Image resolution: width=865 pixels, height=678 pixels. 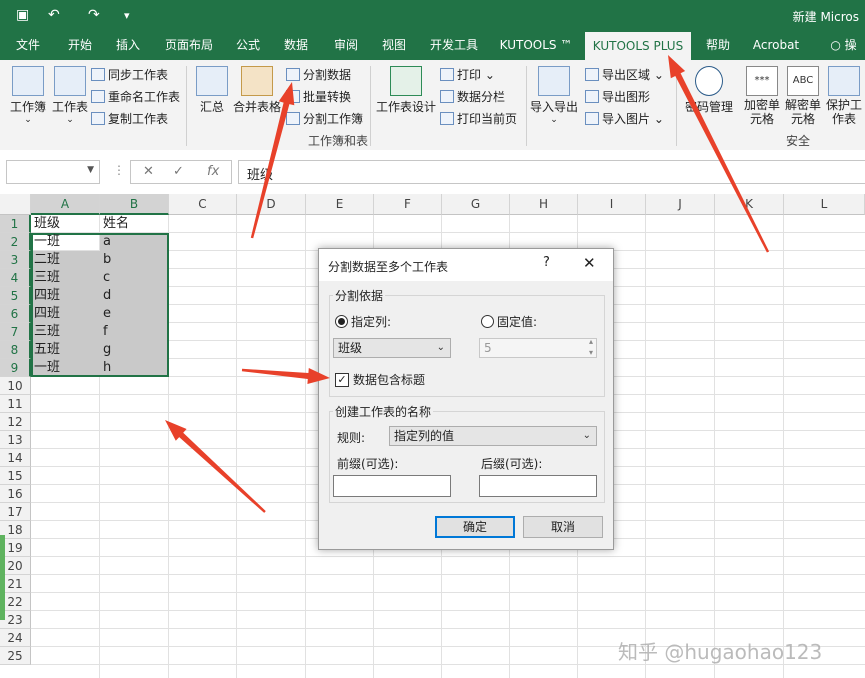 What do you see at coordinates (65, 278) in the screenshot?
I see `cell-A4: 三班` at bounding box center [65, 278].